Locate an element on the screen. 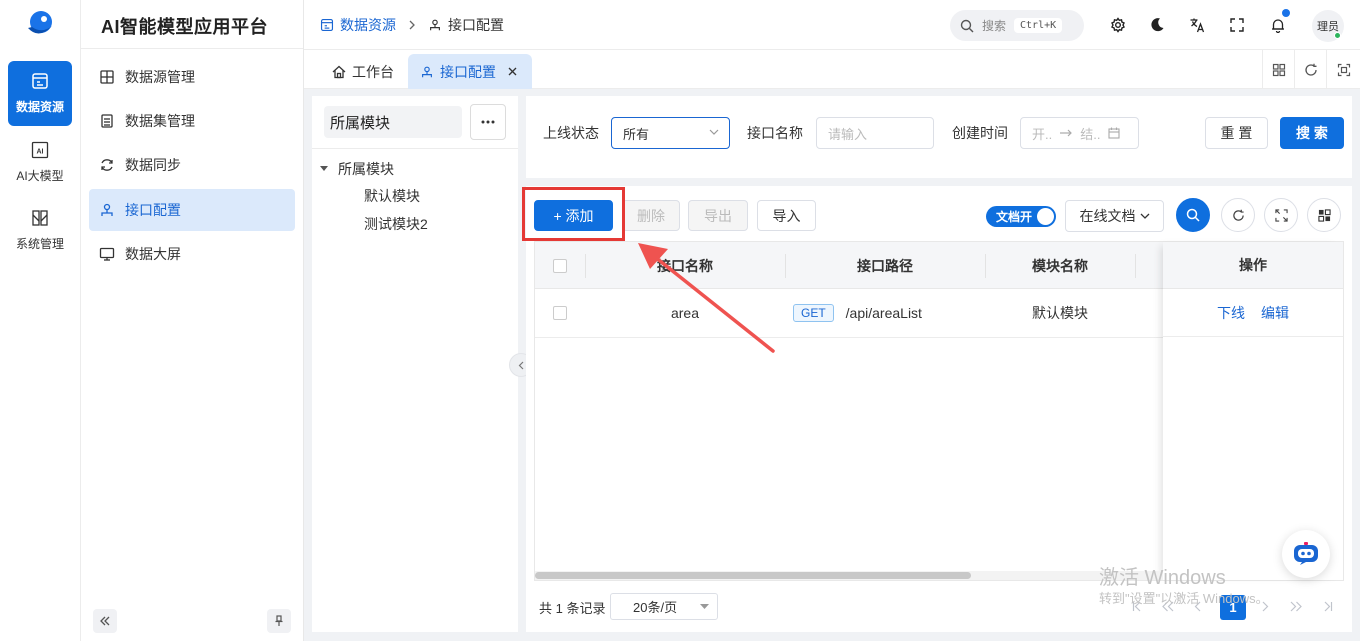  export-button: 导出 is located at coordinates (718, 215).